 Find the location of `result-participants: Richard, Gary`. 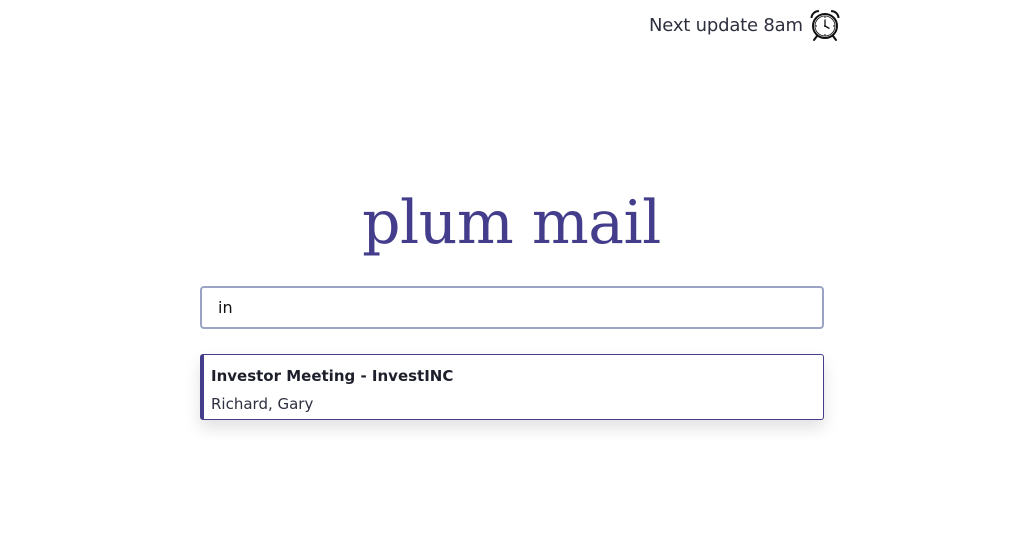

result-participants: Richard, Gary is located at coordinates (262, 404).